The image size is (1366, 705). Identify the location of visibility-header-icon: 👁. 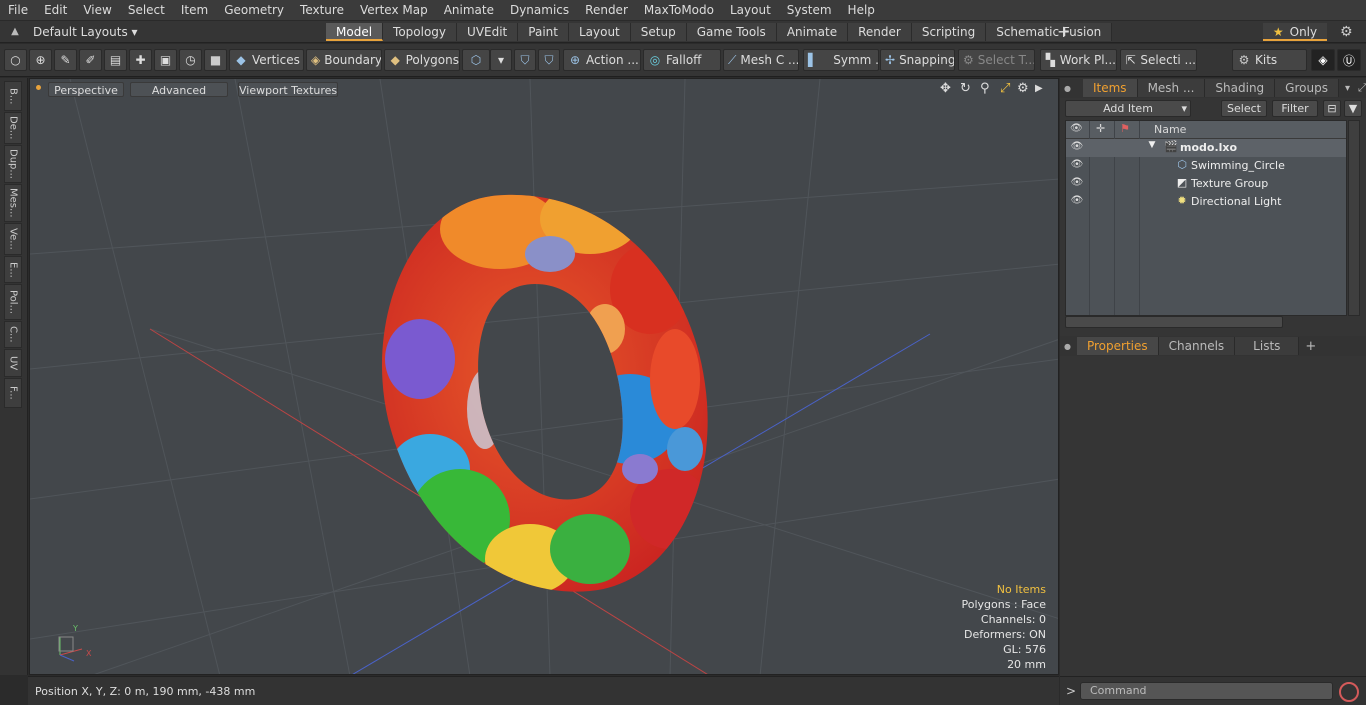
(1076, 128).